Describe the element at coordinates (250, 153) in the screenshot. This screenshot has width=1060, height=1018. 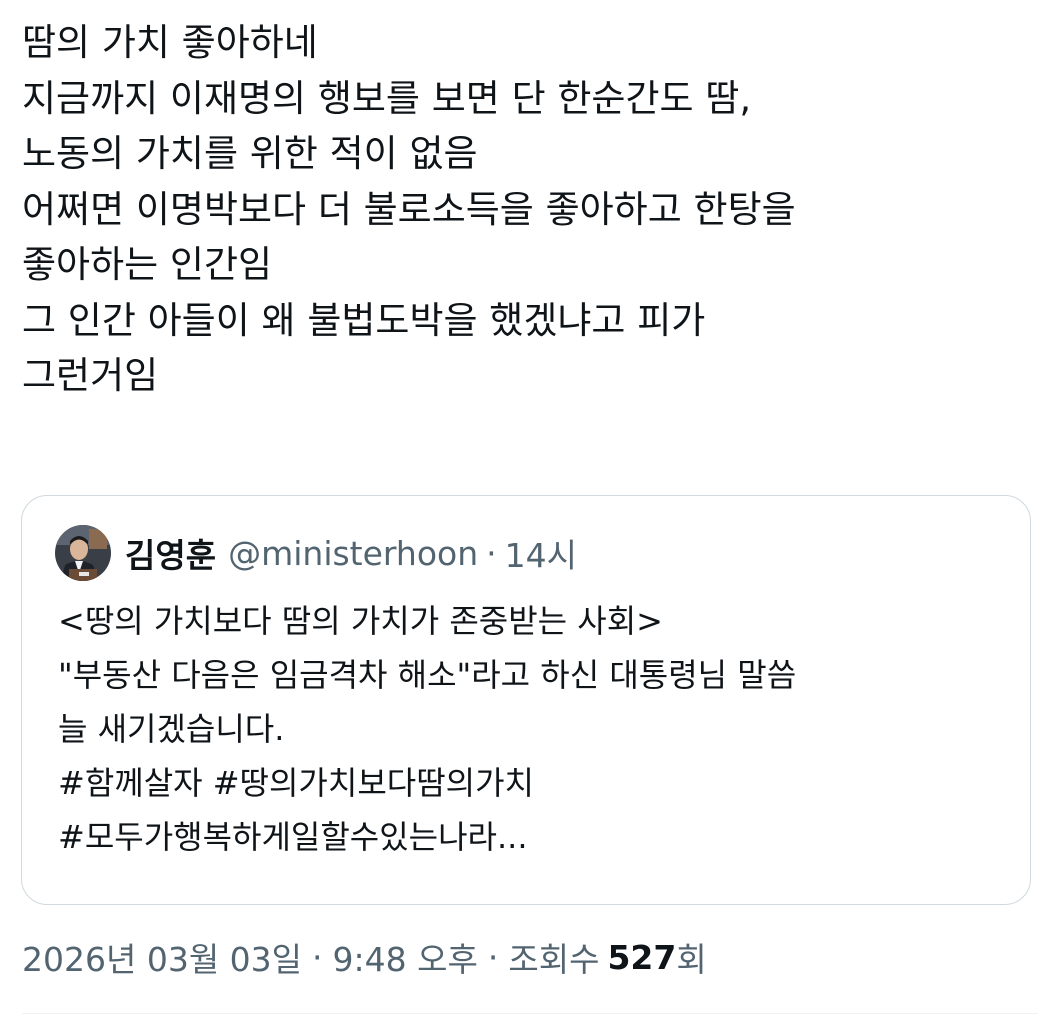
I see `tweet-line: 노동의 가치를 위한 적이 없음` at that location.